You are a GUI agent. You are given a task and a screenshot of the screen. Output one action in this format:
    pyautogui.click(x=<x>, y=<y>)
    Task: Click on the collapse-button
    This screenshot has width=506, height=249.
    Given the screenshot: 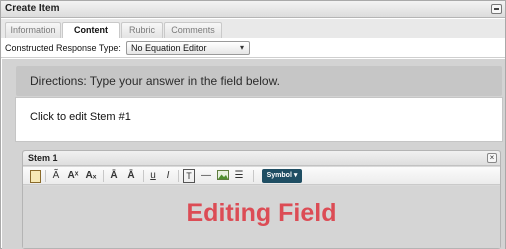 What is the action you would take?
    pyautogui.click(x=496, y=9)
    